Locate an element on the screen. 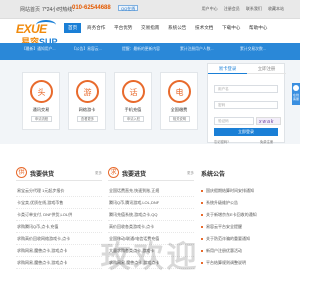 This screenshot has width=320, height=300. lightning-icon: 电 is located at coordinates (179, 91).